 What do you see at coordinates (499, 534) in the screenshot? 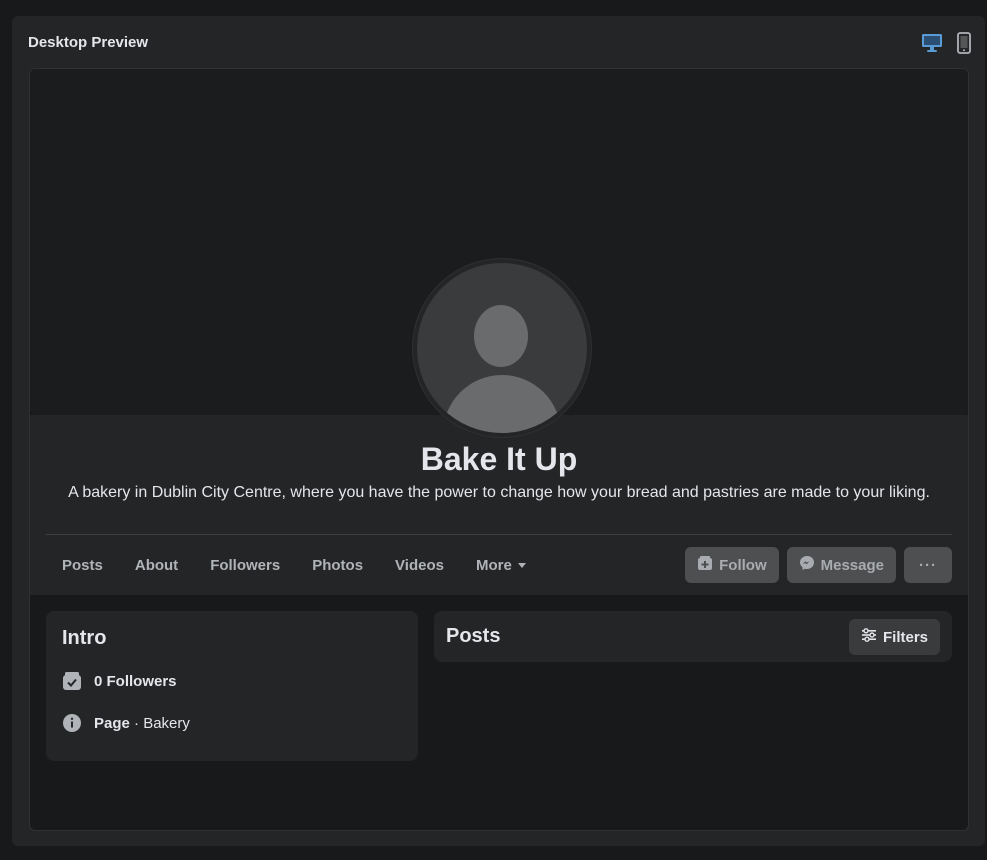
I see `header-divider` at bounding box center [499, 534].